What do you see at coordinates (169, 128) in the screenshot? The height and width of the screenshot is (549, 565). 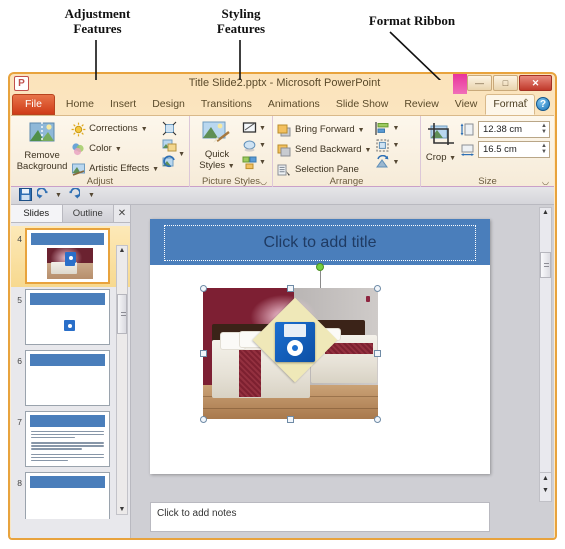 I see `compress-pictures-icon` at bounding box center [169, 128].